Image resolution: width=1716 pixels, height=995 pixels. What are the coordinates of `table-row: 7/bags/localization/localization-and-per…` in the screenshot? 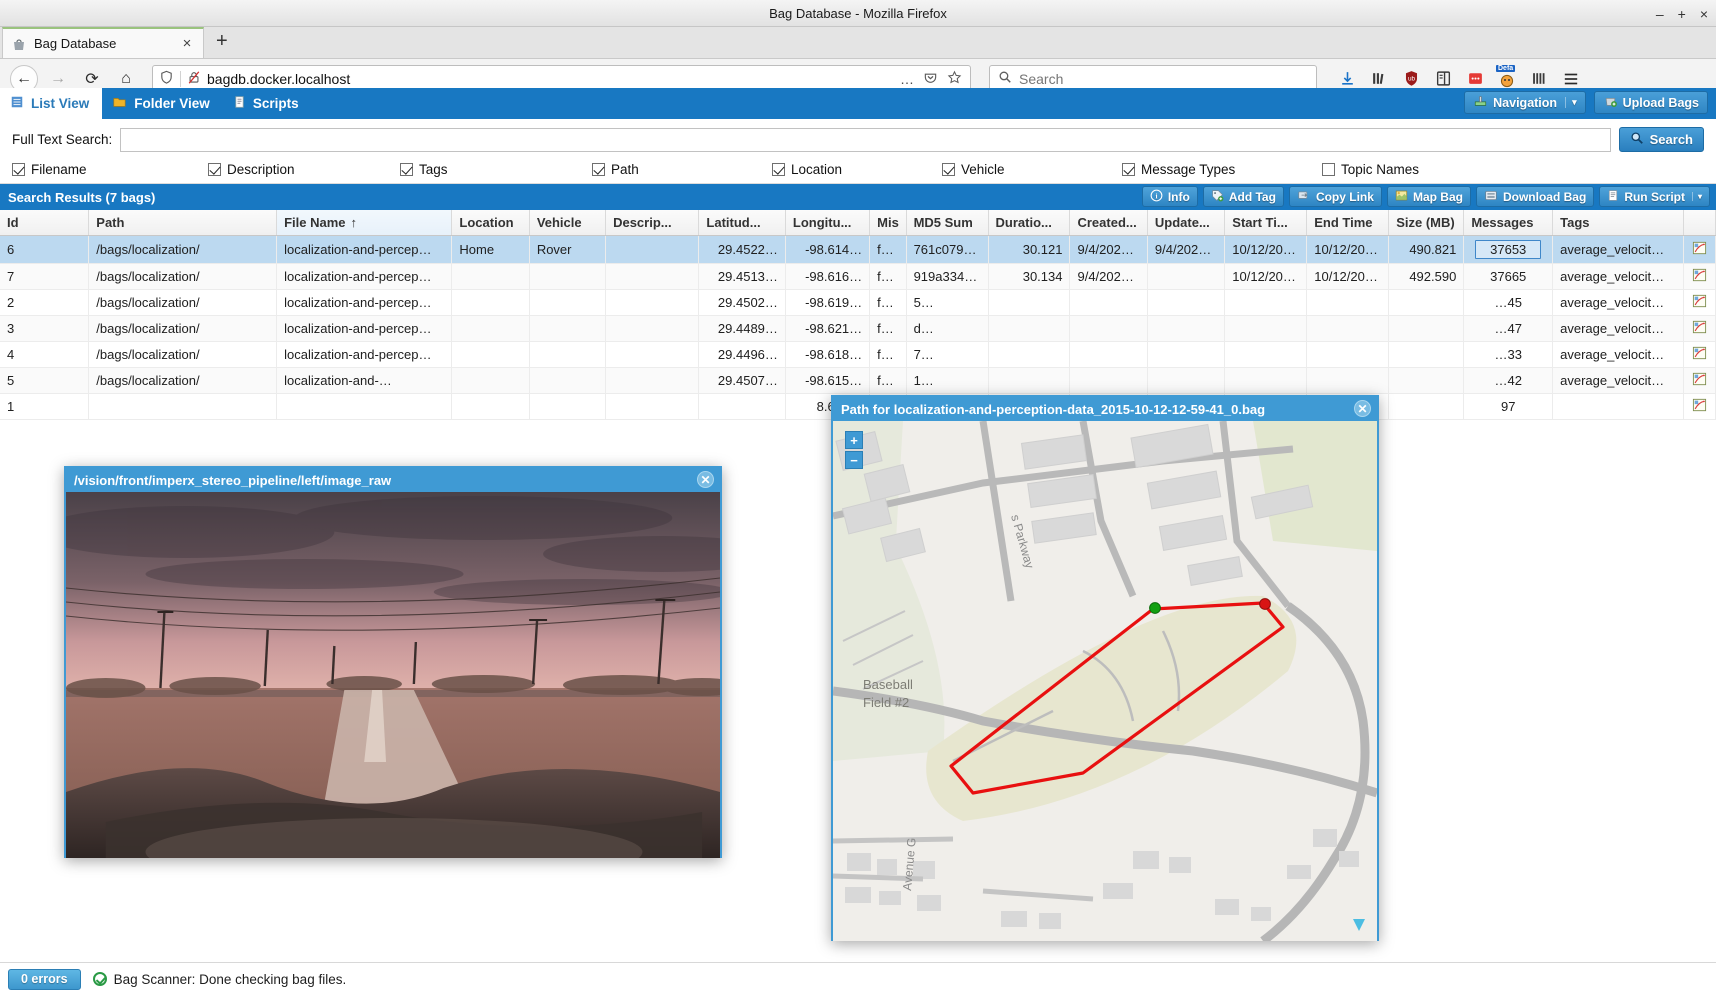 It's located at (858, 276).